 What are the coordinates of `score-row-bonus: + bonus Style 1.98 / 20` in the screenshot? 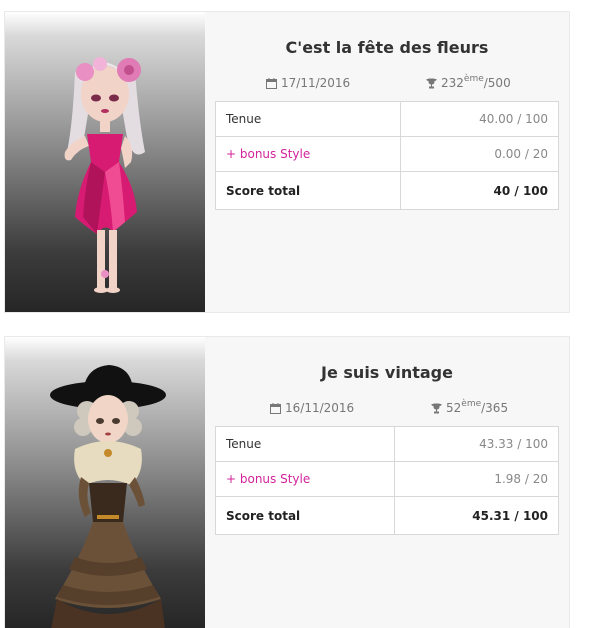 It's located at (387, 479).